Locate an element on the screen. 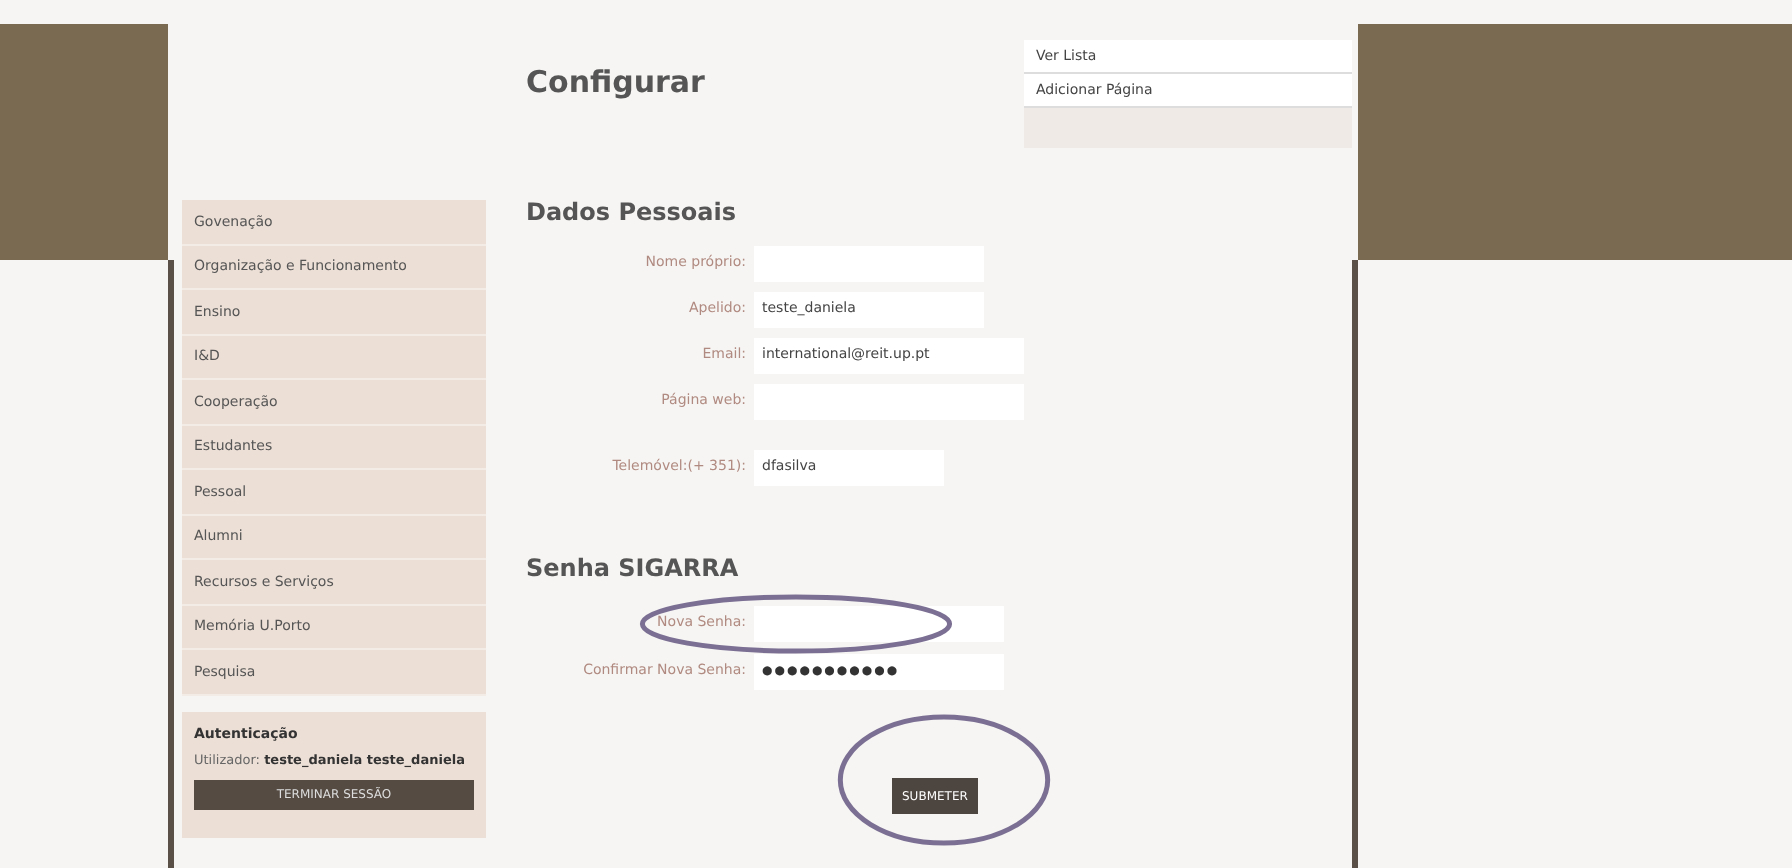 This screenshot has height=868, width=1792. password-field is located at coordinates (879, 623).